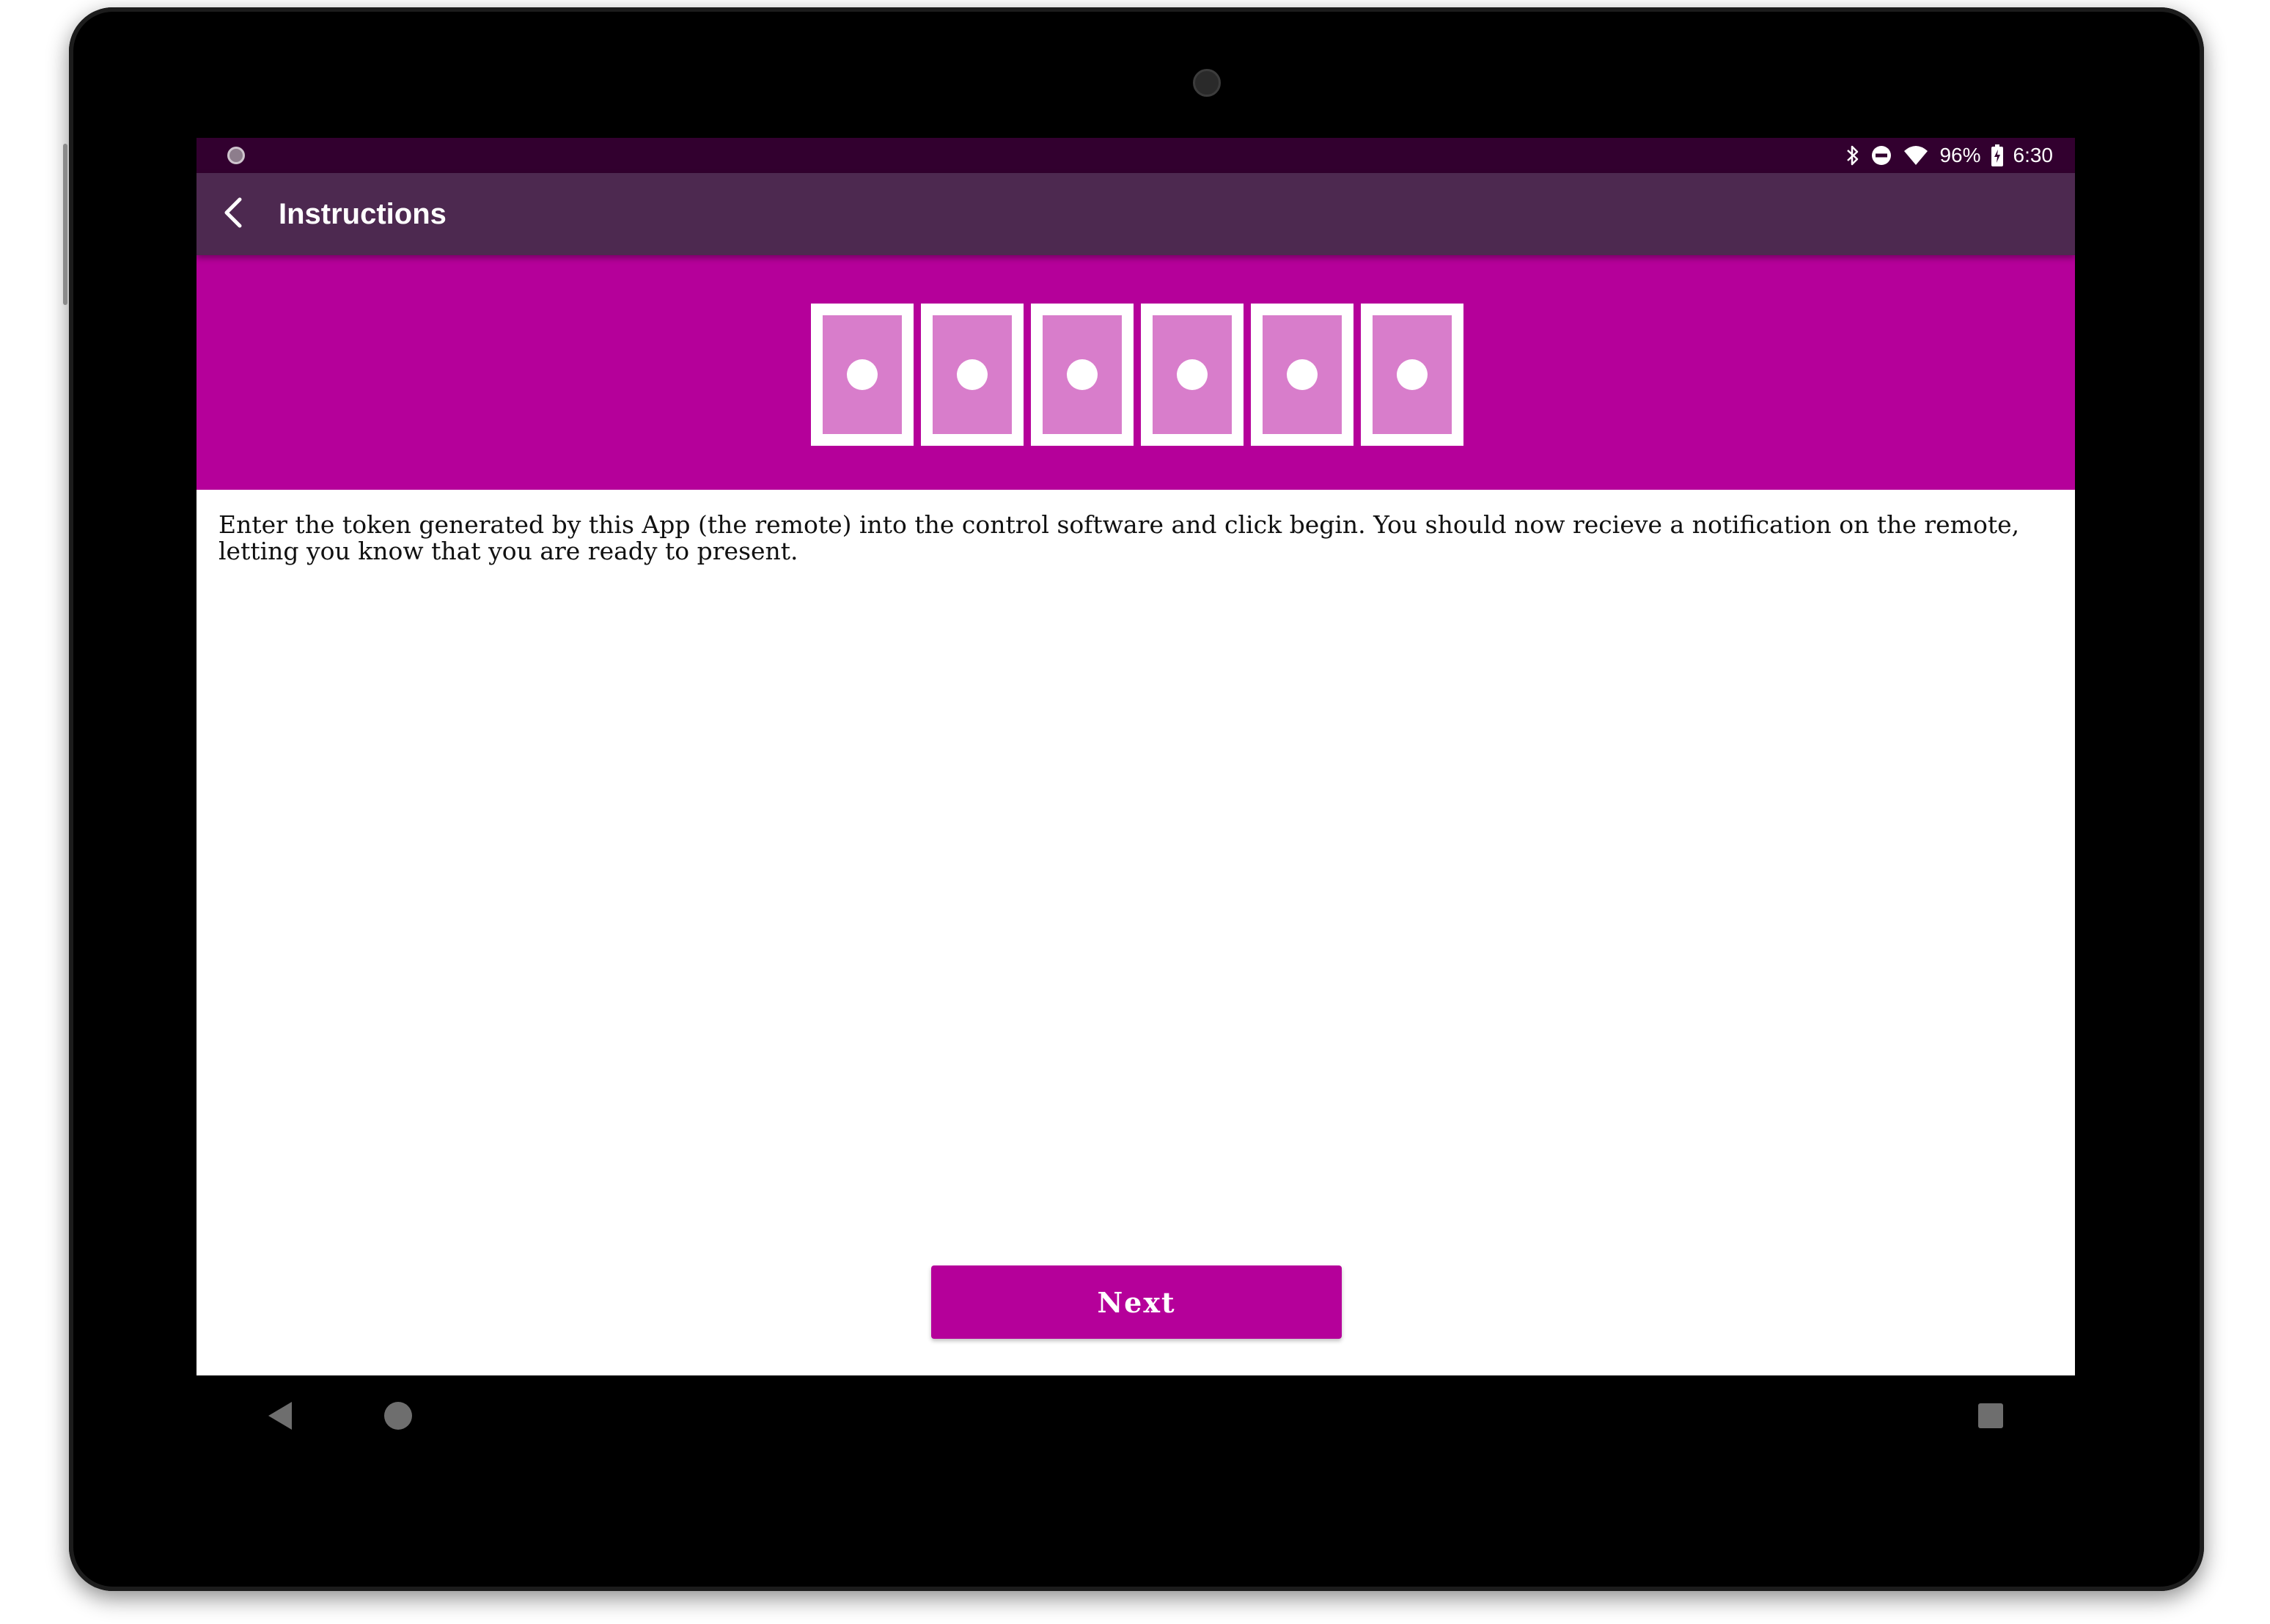 This screenshot has width=2270, height=1624. Describe the element at coordinates (1990, 1415) in the screenshot. I see `nav-recents-icon` at that location.